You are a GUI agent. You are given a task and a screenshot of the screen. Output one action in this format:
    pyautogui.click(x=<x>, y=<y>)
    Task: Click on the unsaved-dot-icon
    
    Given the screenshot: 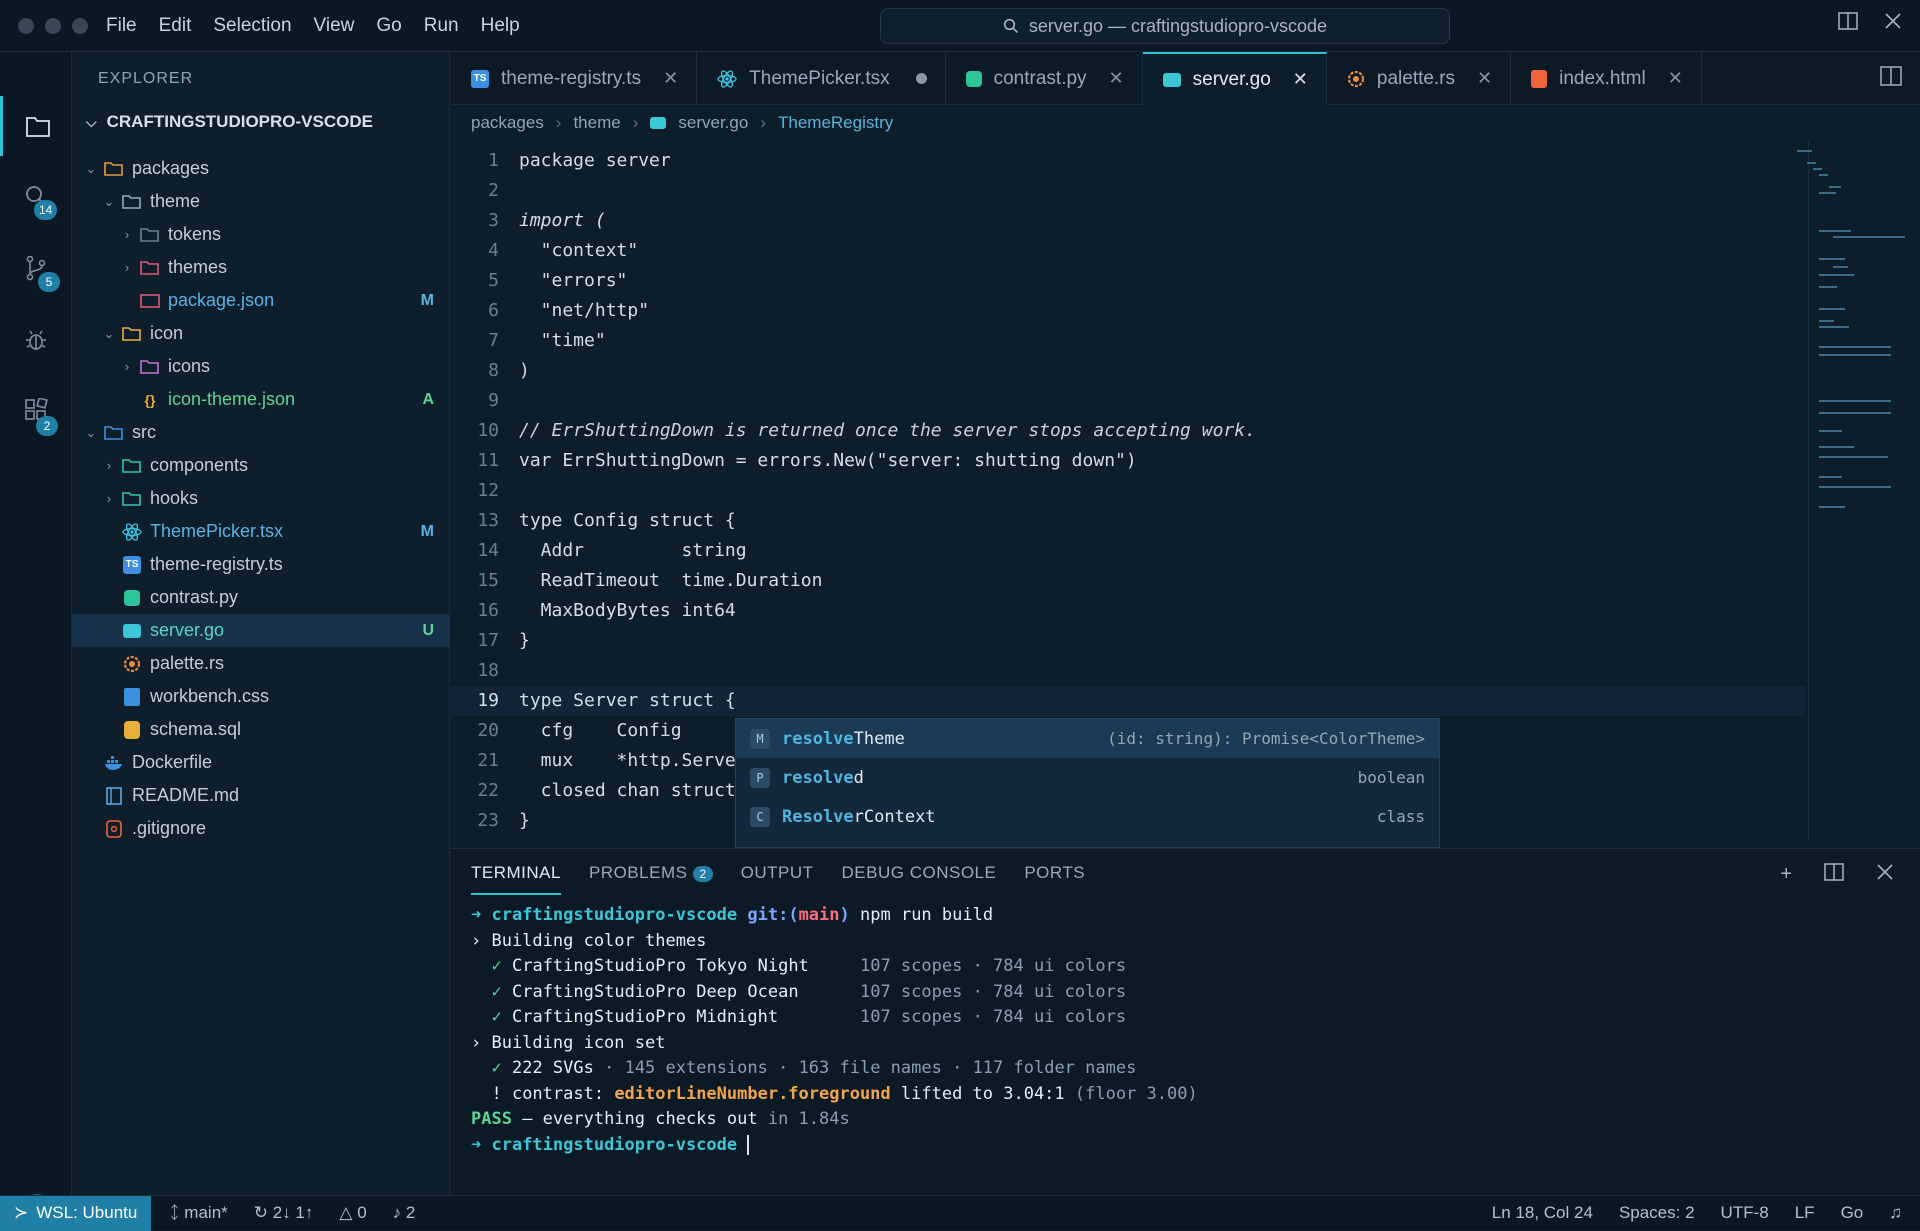 What is the action you would take?
    pyautogui.click(x=921, y=78)
    